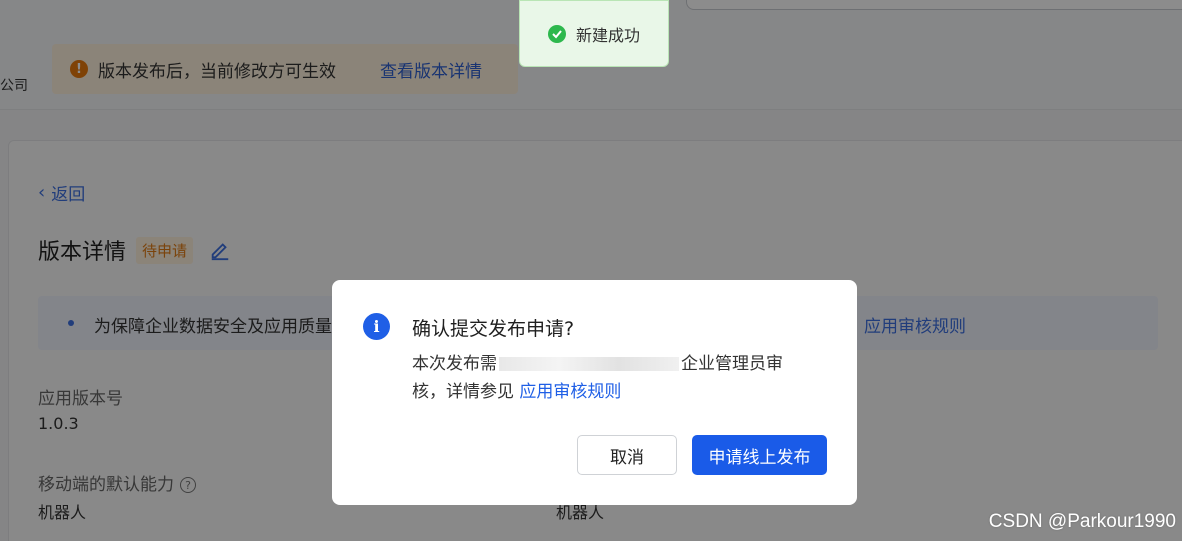  What do you see at coordinates (454, 364) in the screenshot?
I see `dialog-body-prefix: 本次发布需` at bounding box center [454, 364].